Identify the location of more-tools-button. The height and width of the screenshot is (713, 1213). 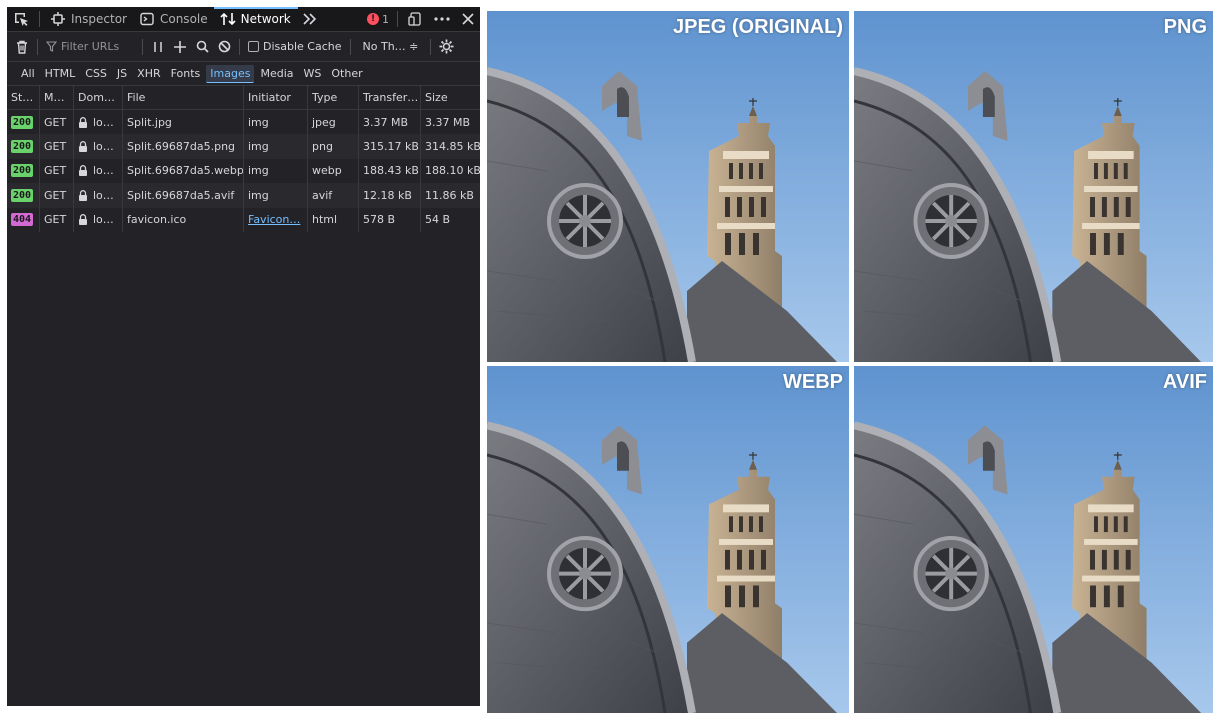
(310, 19).